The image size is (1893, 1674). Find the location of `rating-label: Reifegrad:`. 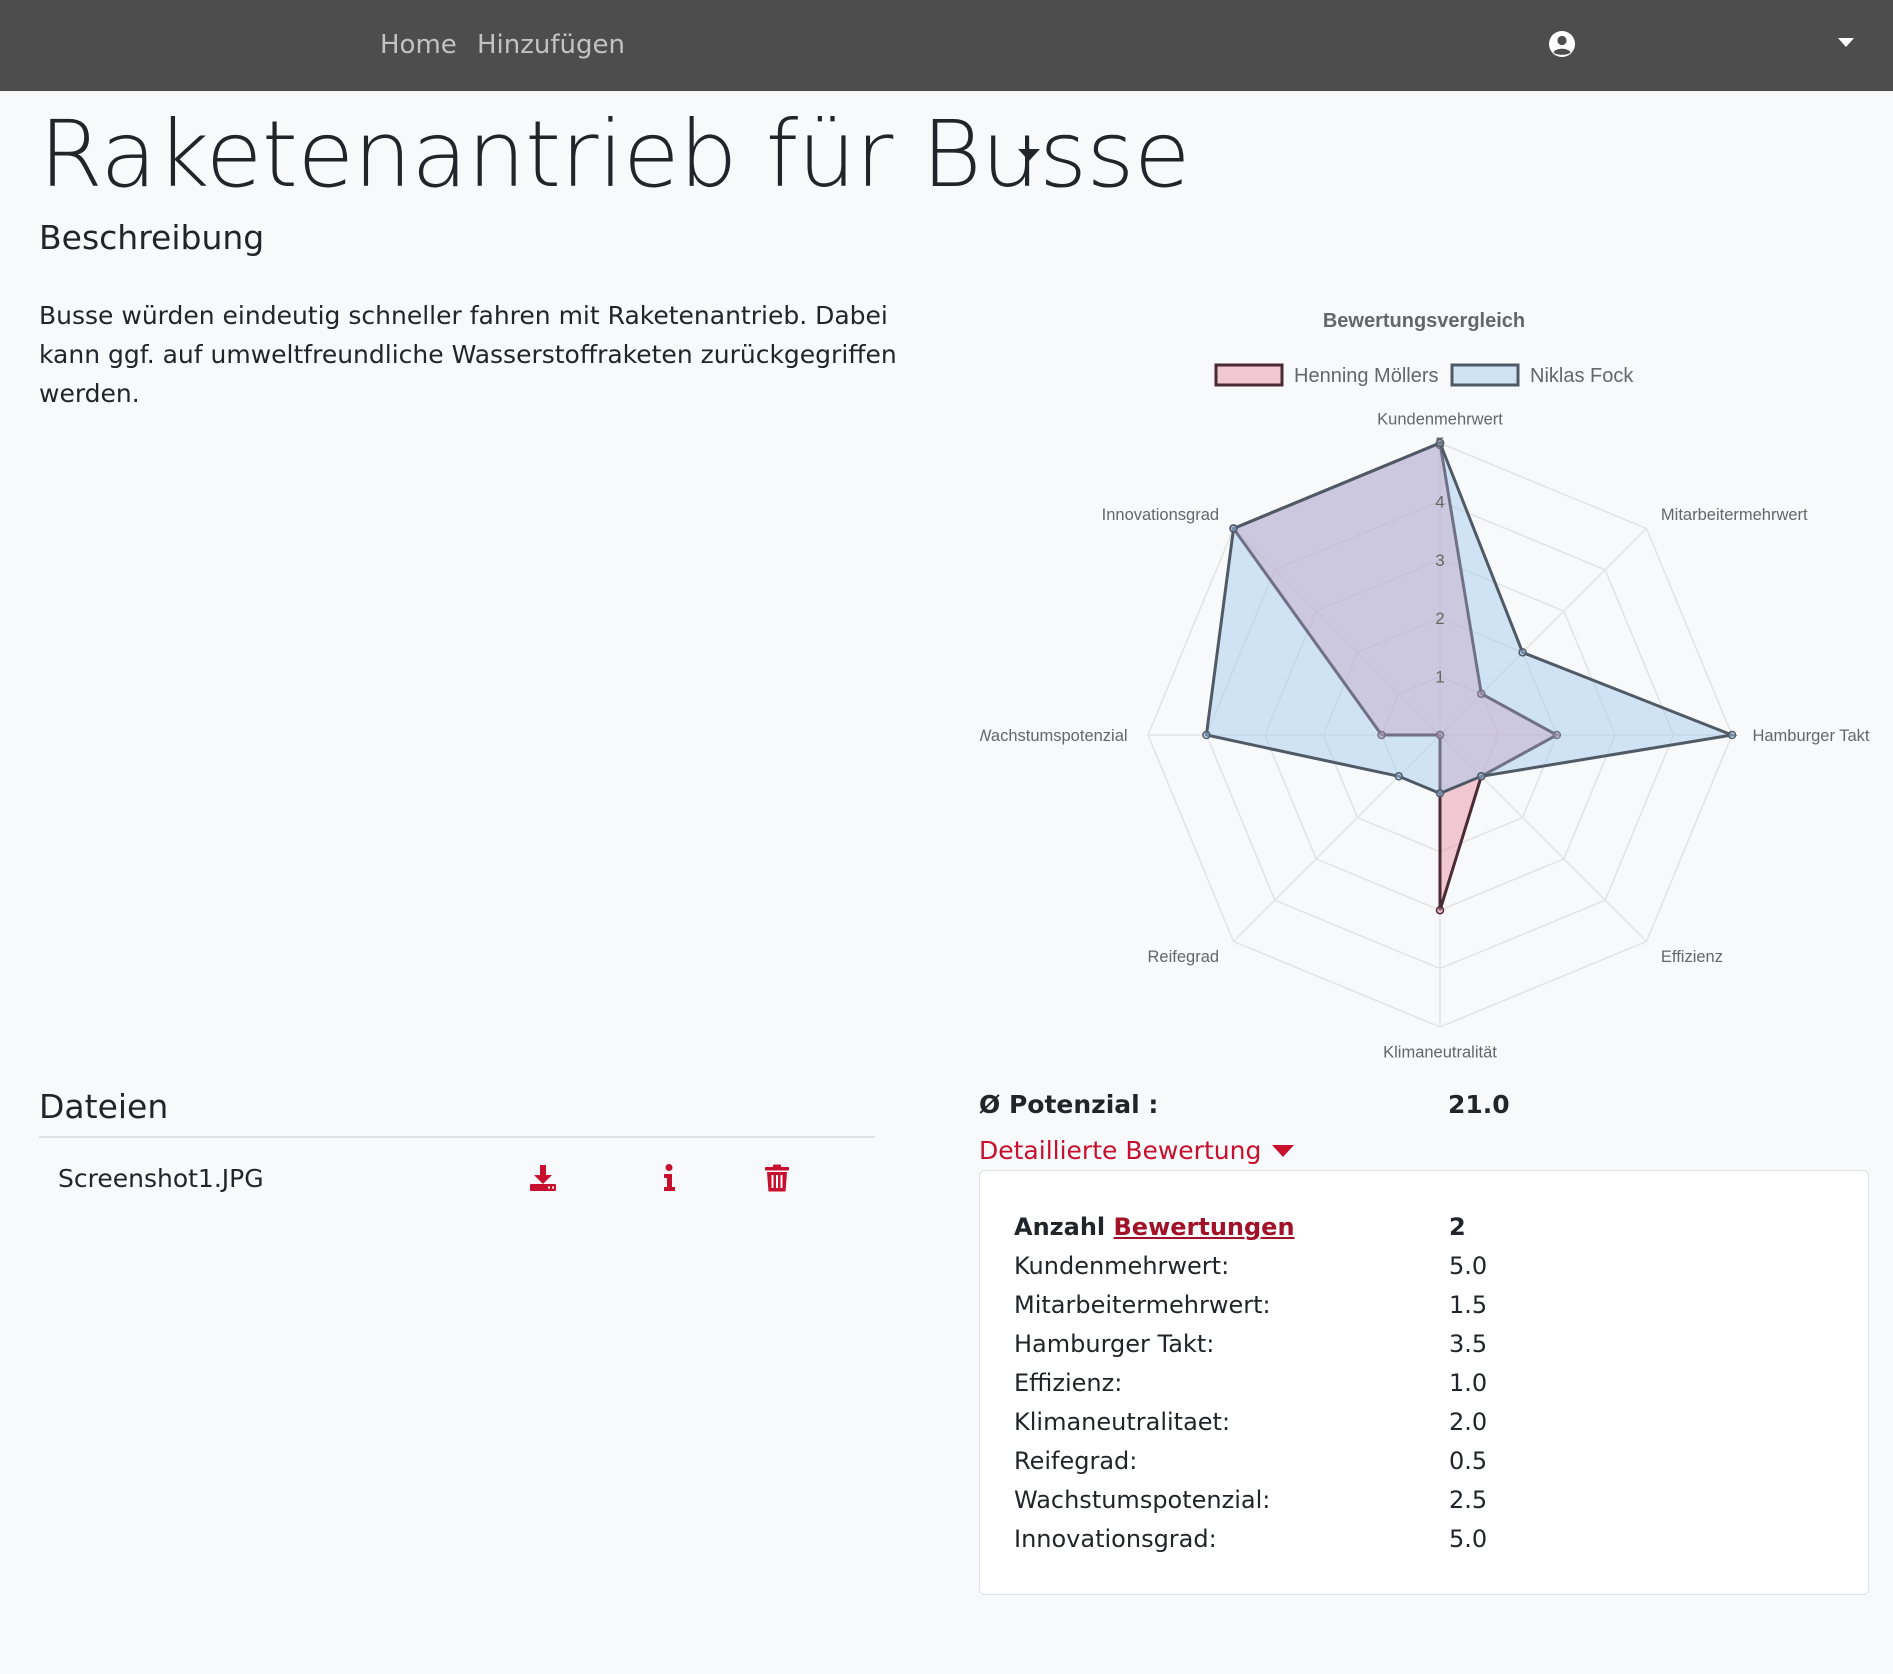

rating-label: Reifegrad: is located at coordinates (1076, 1461).